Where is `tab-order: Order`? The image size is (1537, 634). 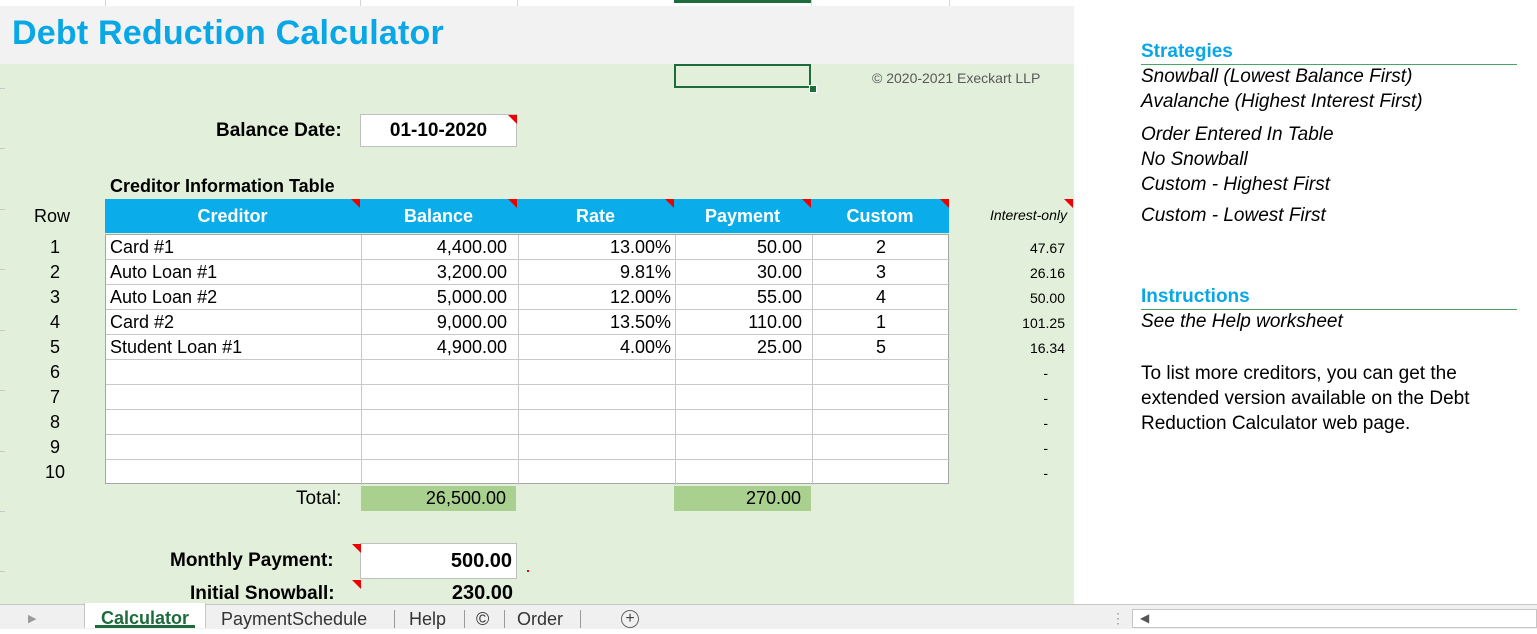 tab-order: Order is located at coordinates (540, 616).